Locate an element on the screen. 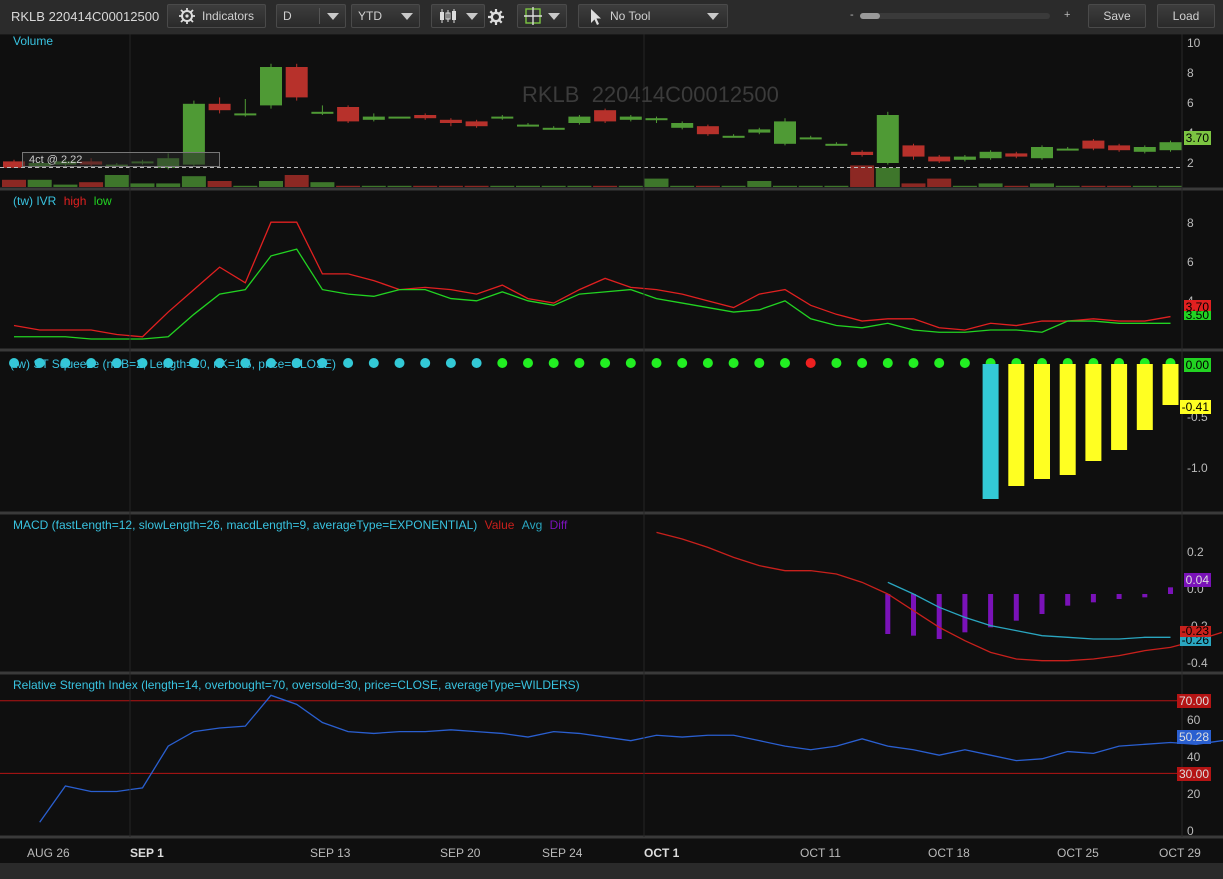 This screenshot has height=879, width=1223. indicators-button: Indicators is located at coordinates (216, 16).